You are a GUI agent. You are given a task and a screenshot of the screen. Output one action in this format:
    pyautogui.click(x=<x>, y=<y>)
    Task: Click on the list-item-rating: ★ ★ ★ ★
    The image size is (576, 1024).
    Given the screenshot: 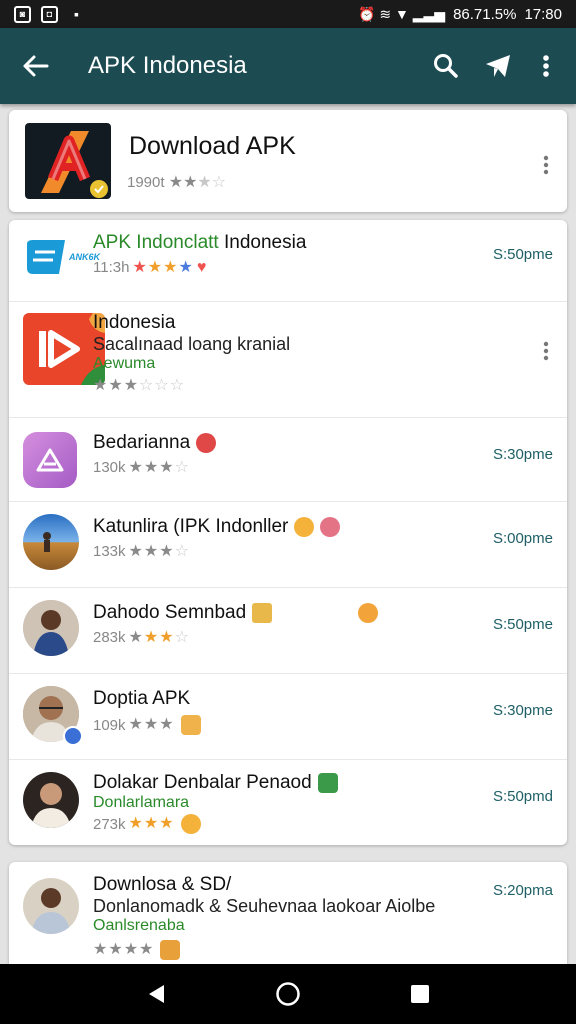 What is the action you would take?
    pyautogui.click(x=322, y=950)
    